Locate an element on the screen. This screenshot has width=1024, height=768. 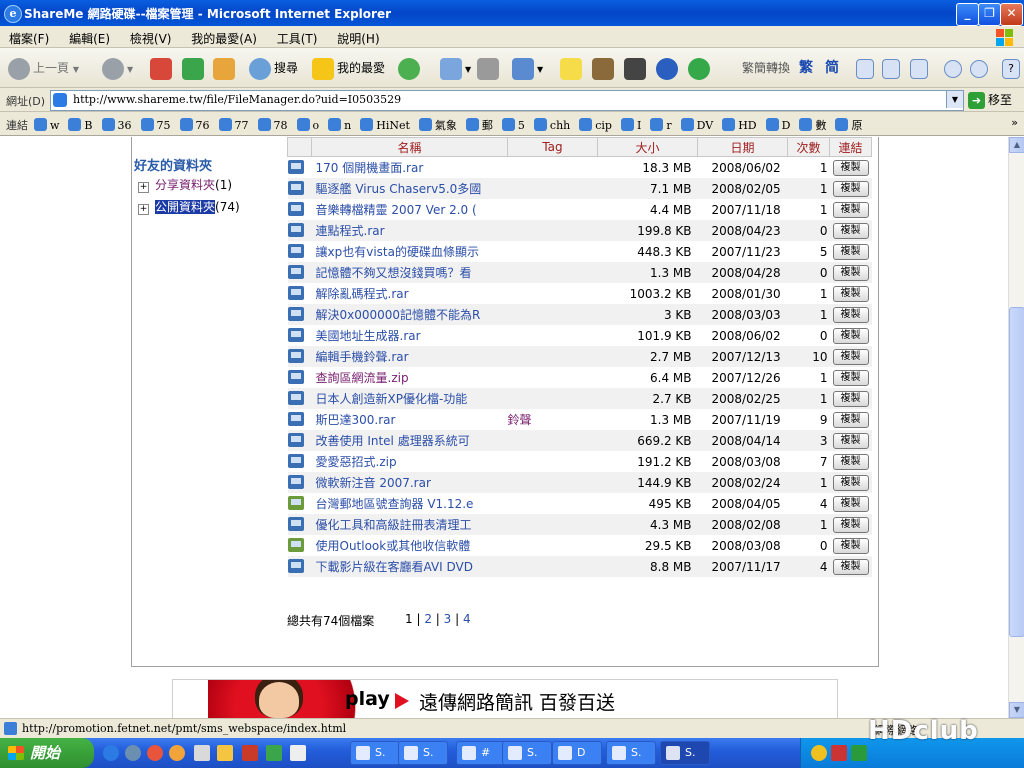
file-name-link: 微軟新注音 2007.rar is located at coordinates (409, 482).